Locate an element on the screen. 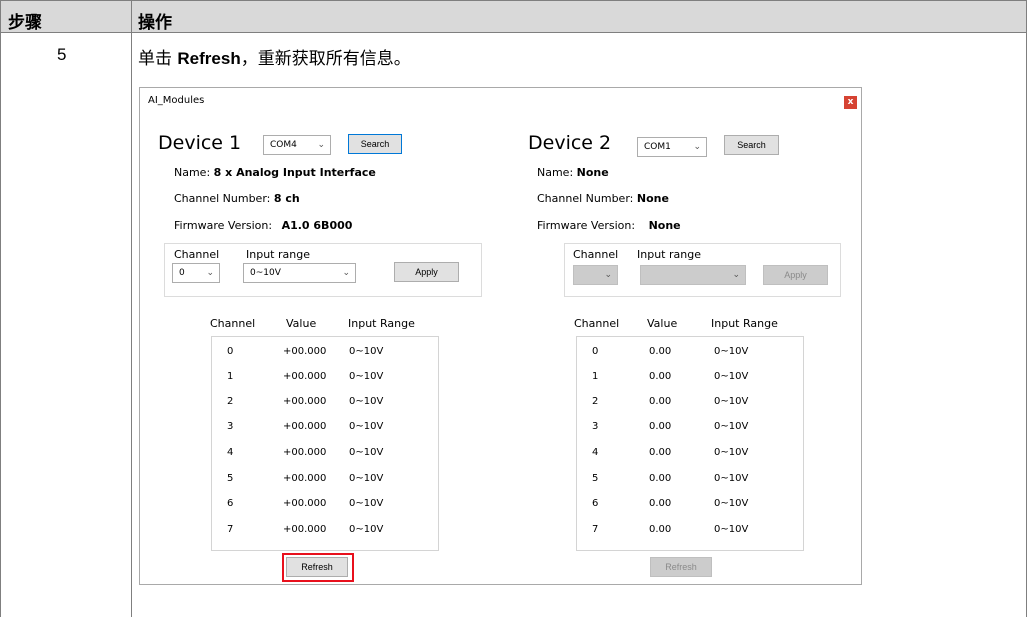 The image size is (1027, 617). device1-name-value: 8 x Analog Input Interface is located at coordinates (294, 172).